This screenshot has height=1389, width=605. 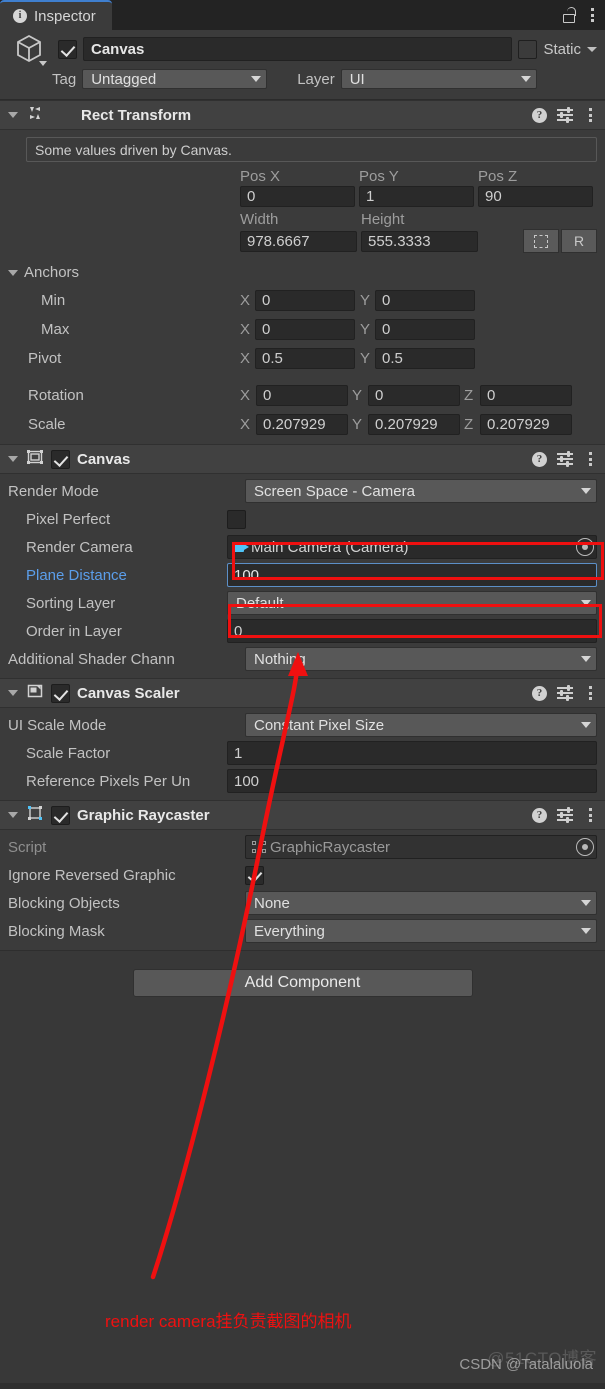 I want to click on gameobject-enabled-checkbox, so click(x=67, y=49).